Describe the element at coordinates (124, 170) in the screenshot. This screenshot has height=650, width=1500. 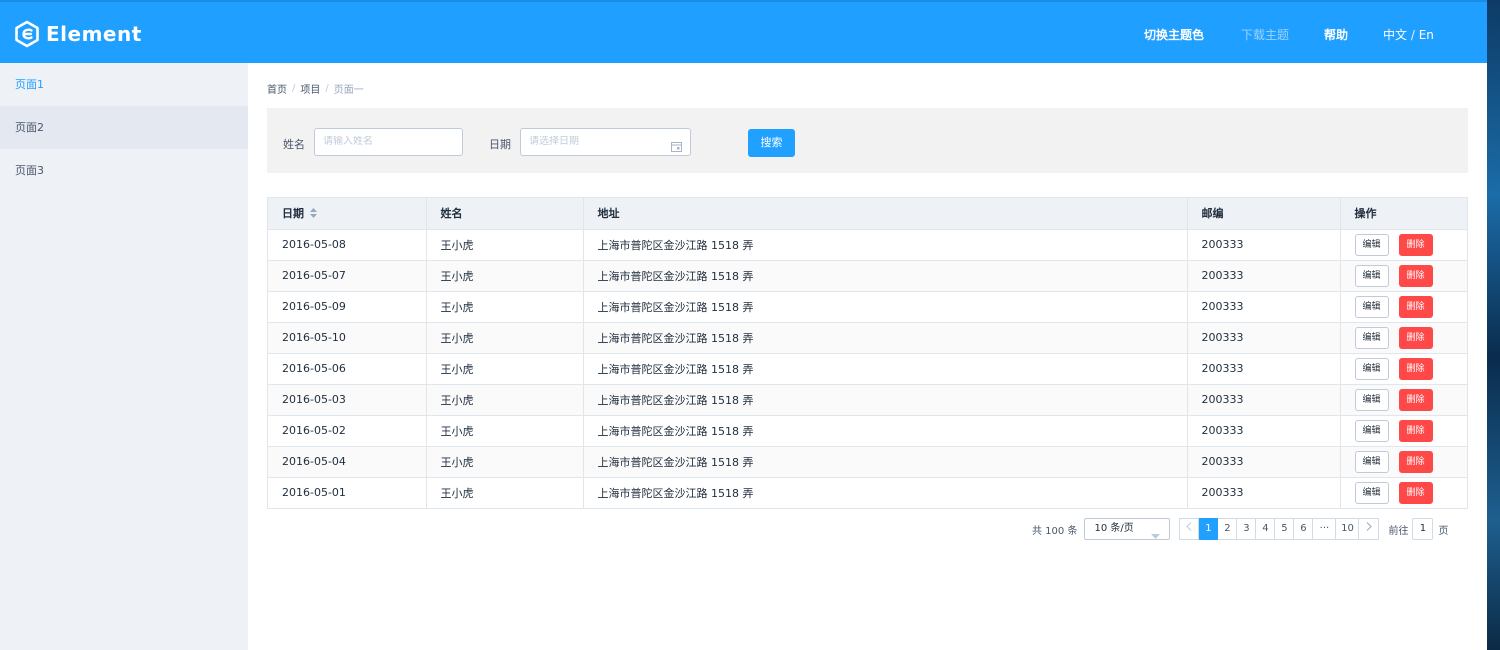
I see `sidebar-item-page3: 页面3` at that location.